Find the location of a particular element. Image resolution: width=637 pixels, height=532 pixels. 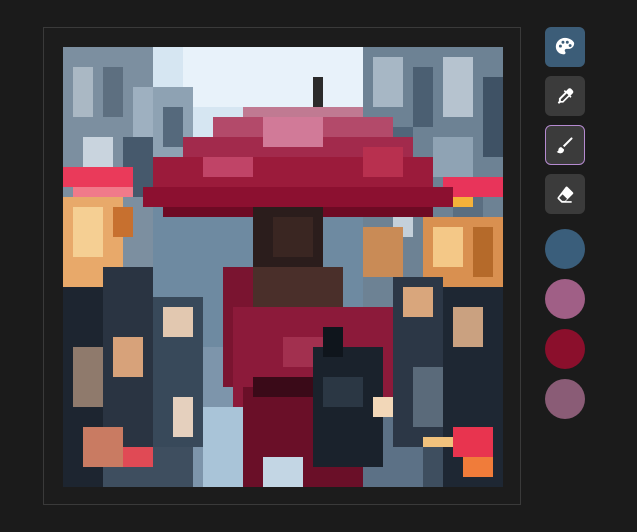

eyedropper-icon is located at coordinates (565, 96).